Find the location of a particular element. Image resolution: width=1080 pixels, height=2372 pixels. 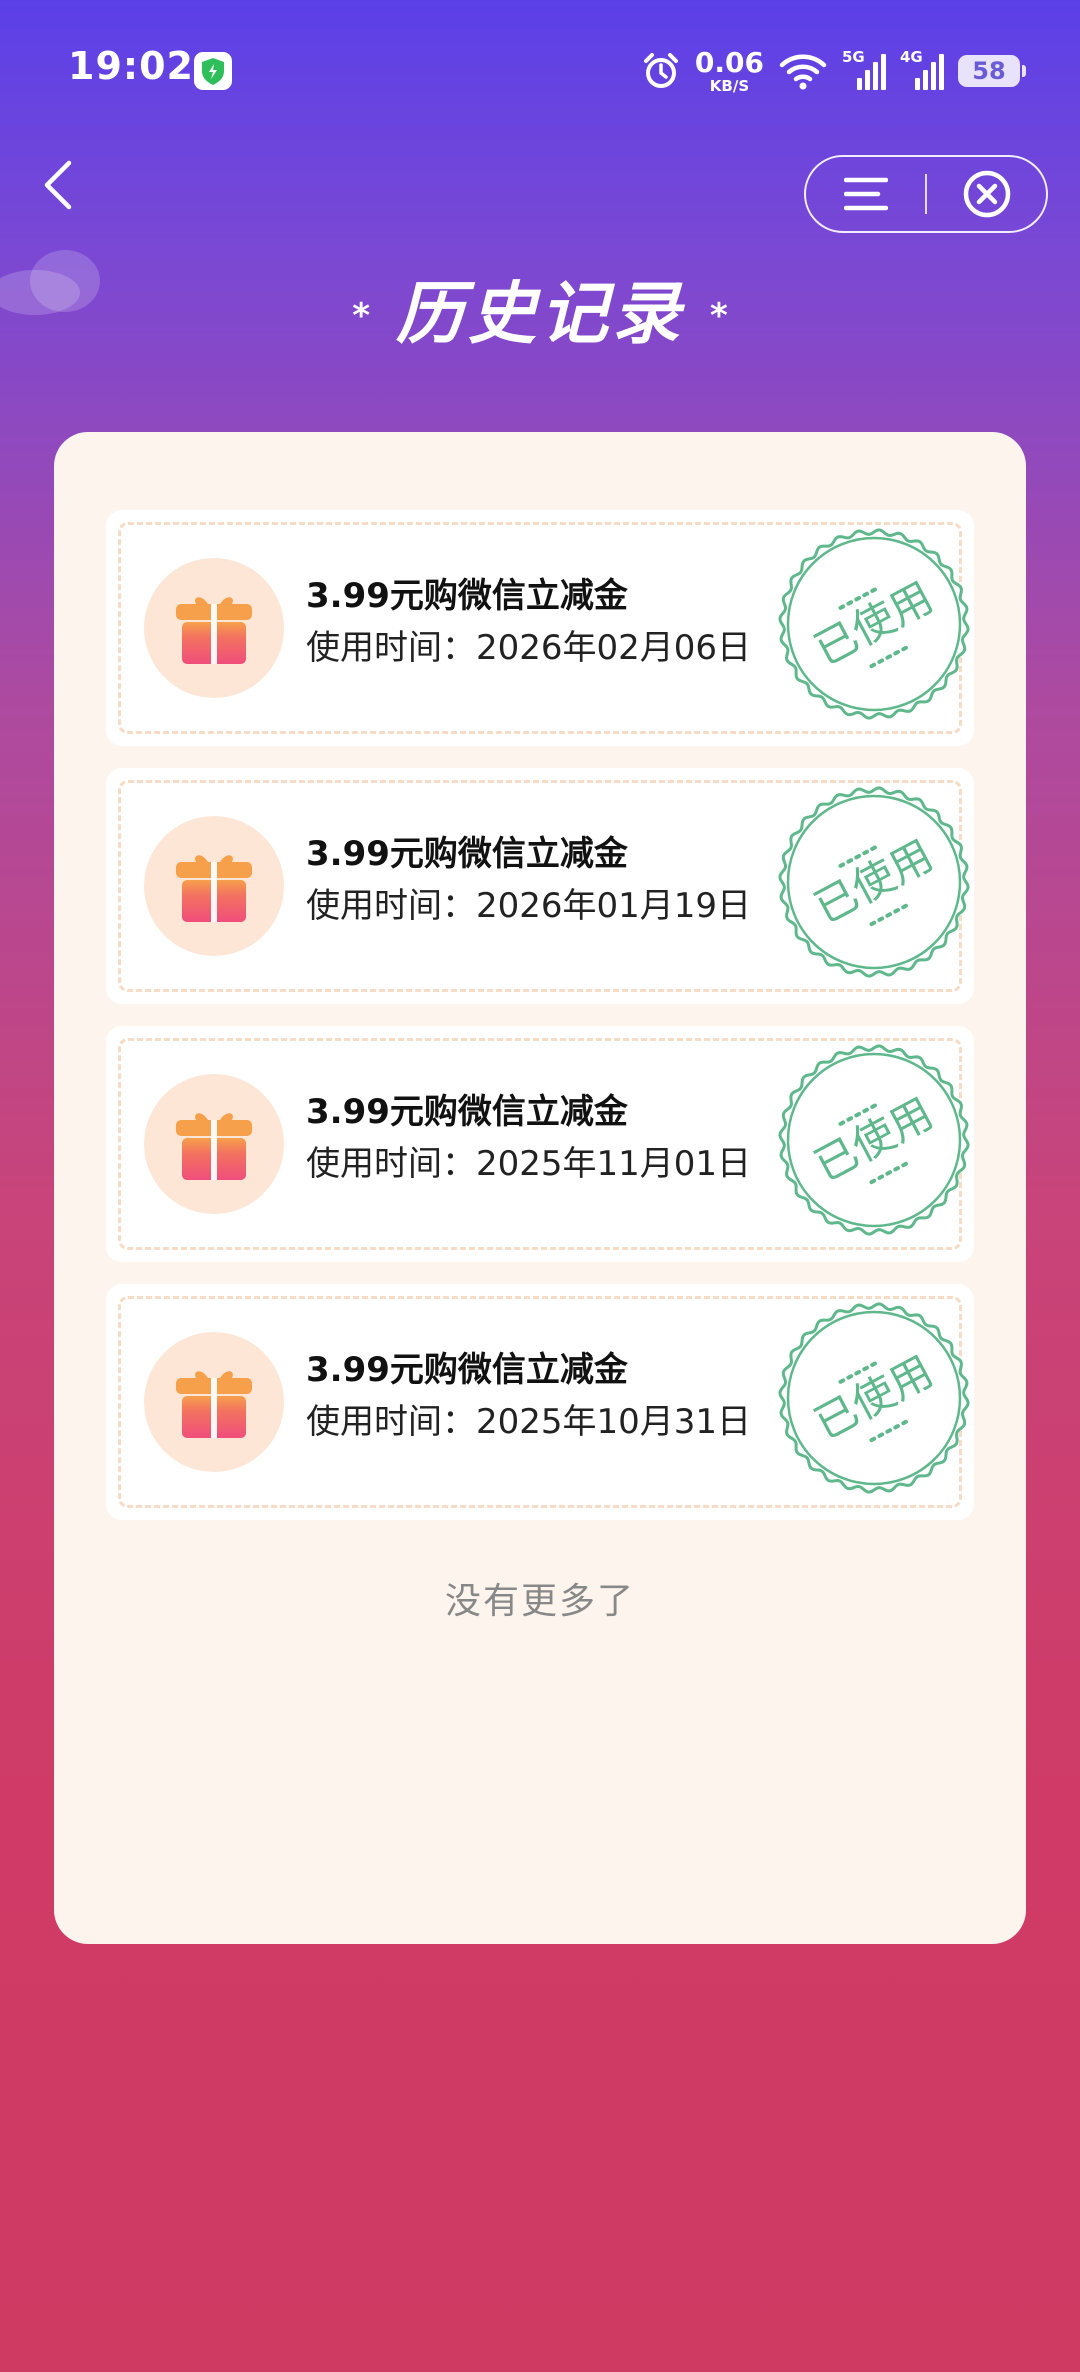

close-circle-icon is located at coordinates (986, 194).